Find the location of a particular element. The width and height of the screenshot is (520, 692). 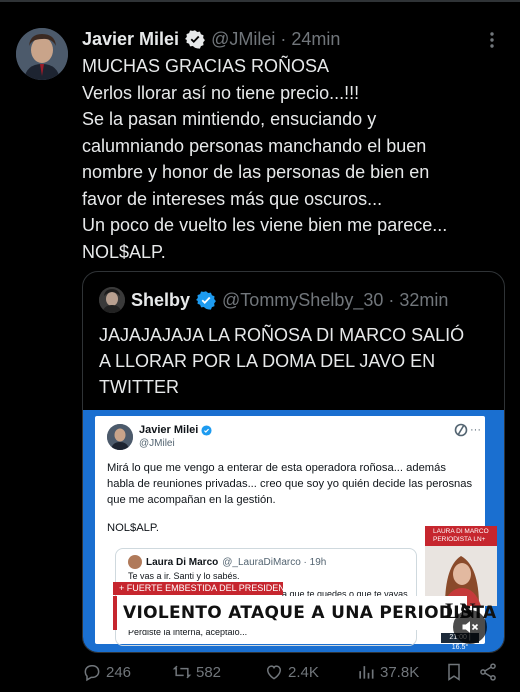

card-avatar is located at coordinates (120, 437).